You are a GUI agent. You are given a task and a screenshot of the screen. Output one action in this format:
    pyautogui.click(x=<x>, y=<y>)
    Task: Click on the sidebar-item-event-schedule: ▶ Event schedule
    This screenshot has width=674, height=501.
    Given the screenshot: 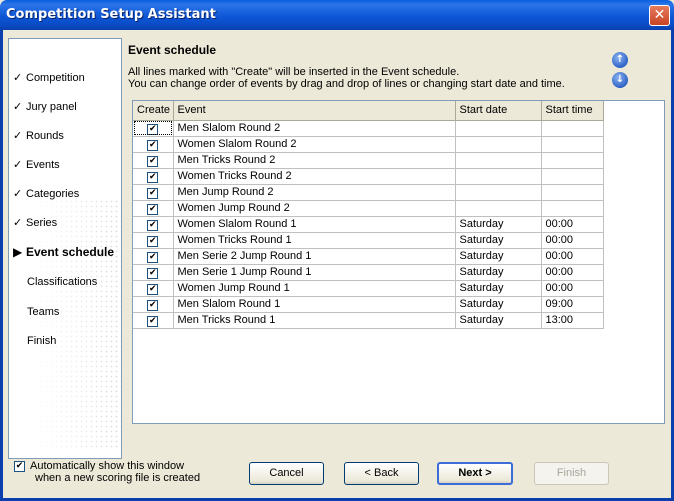 What is the action you would take?
    pyautogui.click(x=63, y=252)
    